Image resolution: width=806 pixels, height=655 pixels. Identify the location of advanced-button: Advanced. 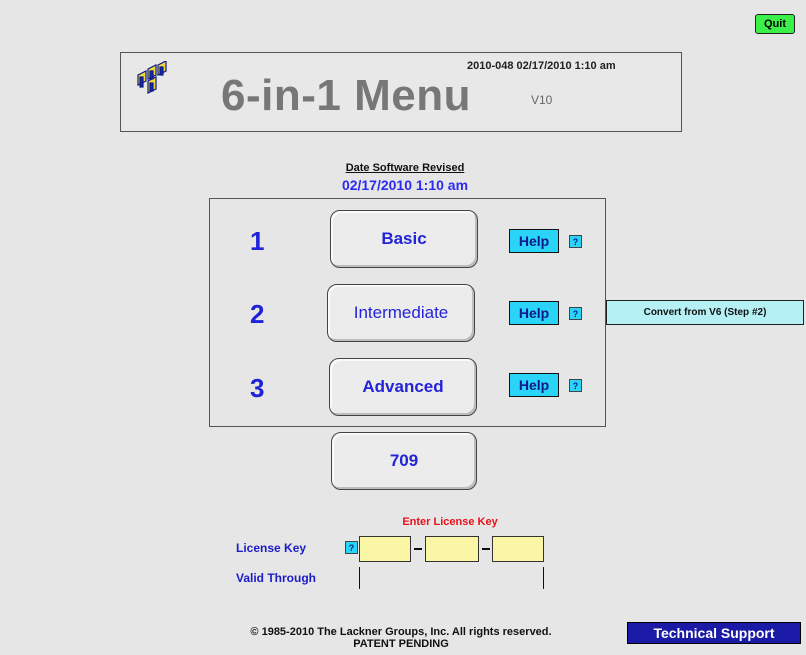
(403, 387).